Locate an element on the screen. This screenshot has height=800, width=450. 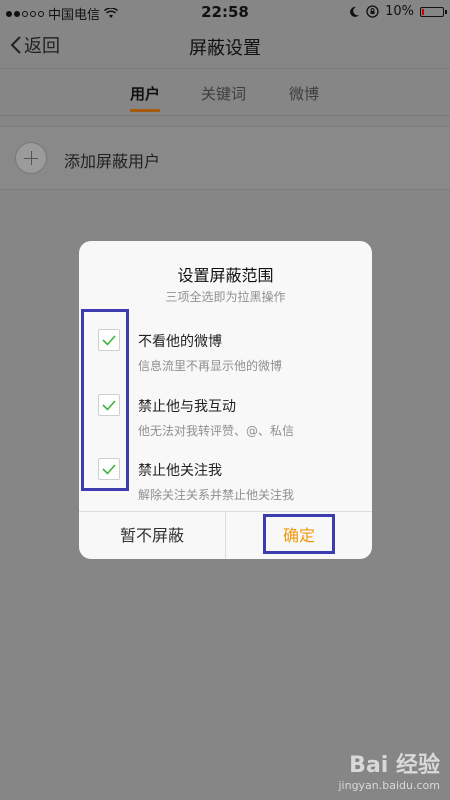
option-title: 禁止他与我互动 is located at coordinates (187, 407).